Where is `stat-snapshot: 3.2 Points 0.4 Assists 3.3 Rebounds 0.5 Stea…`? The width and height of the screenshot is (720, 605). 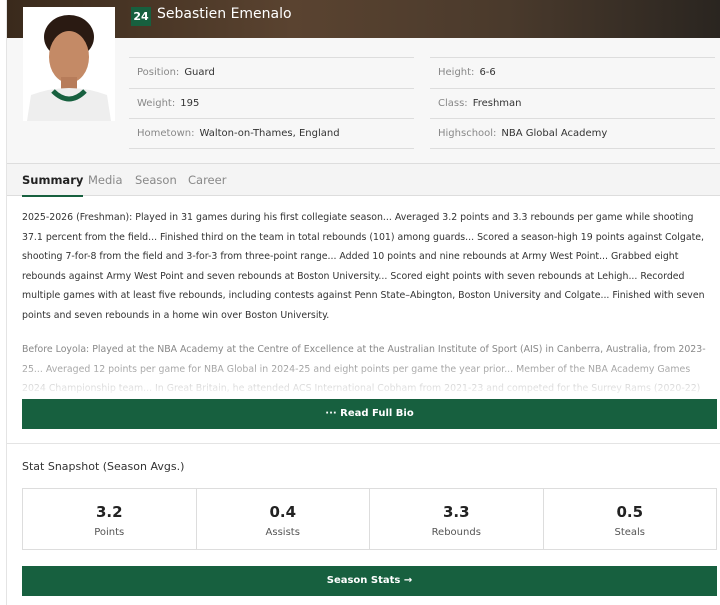
stat-snapshot: 3.2 Points 0.4 Assists 3.3 Rebounds 0.5 Stea… is located at coordinates (369, 519).